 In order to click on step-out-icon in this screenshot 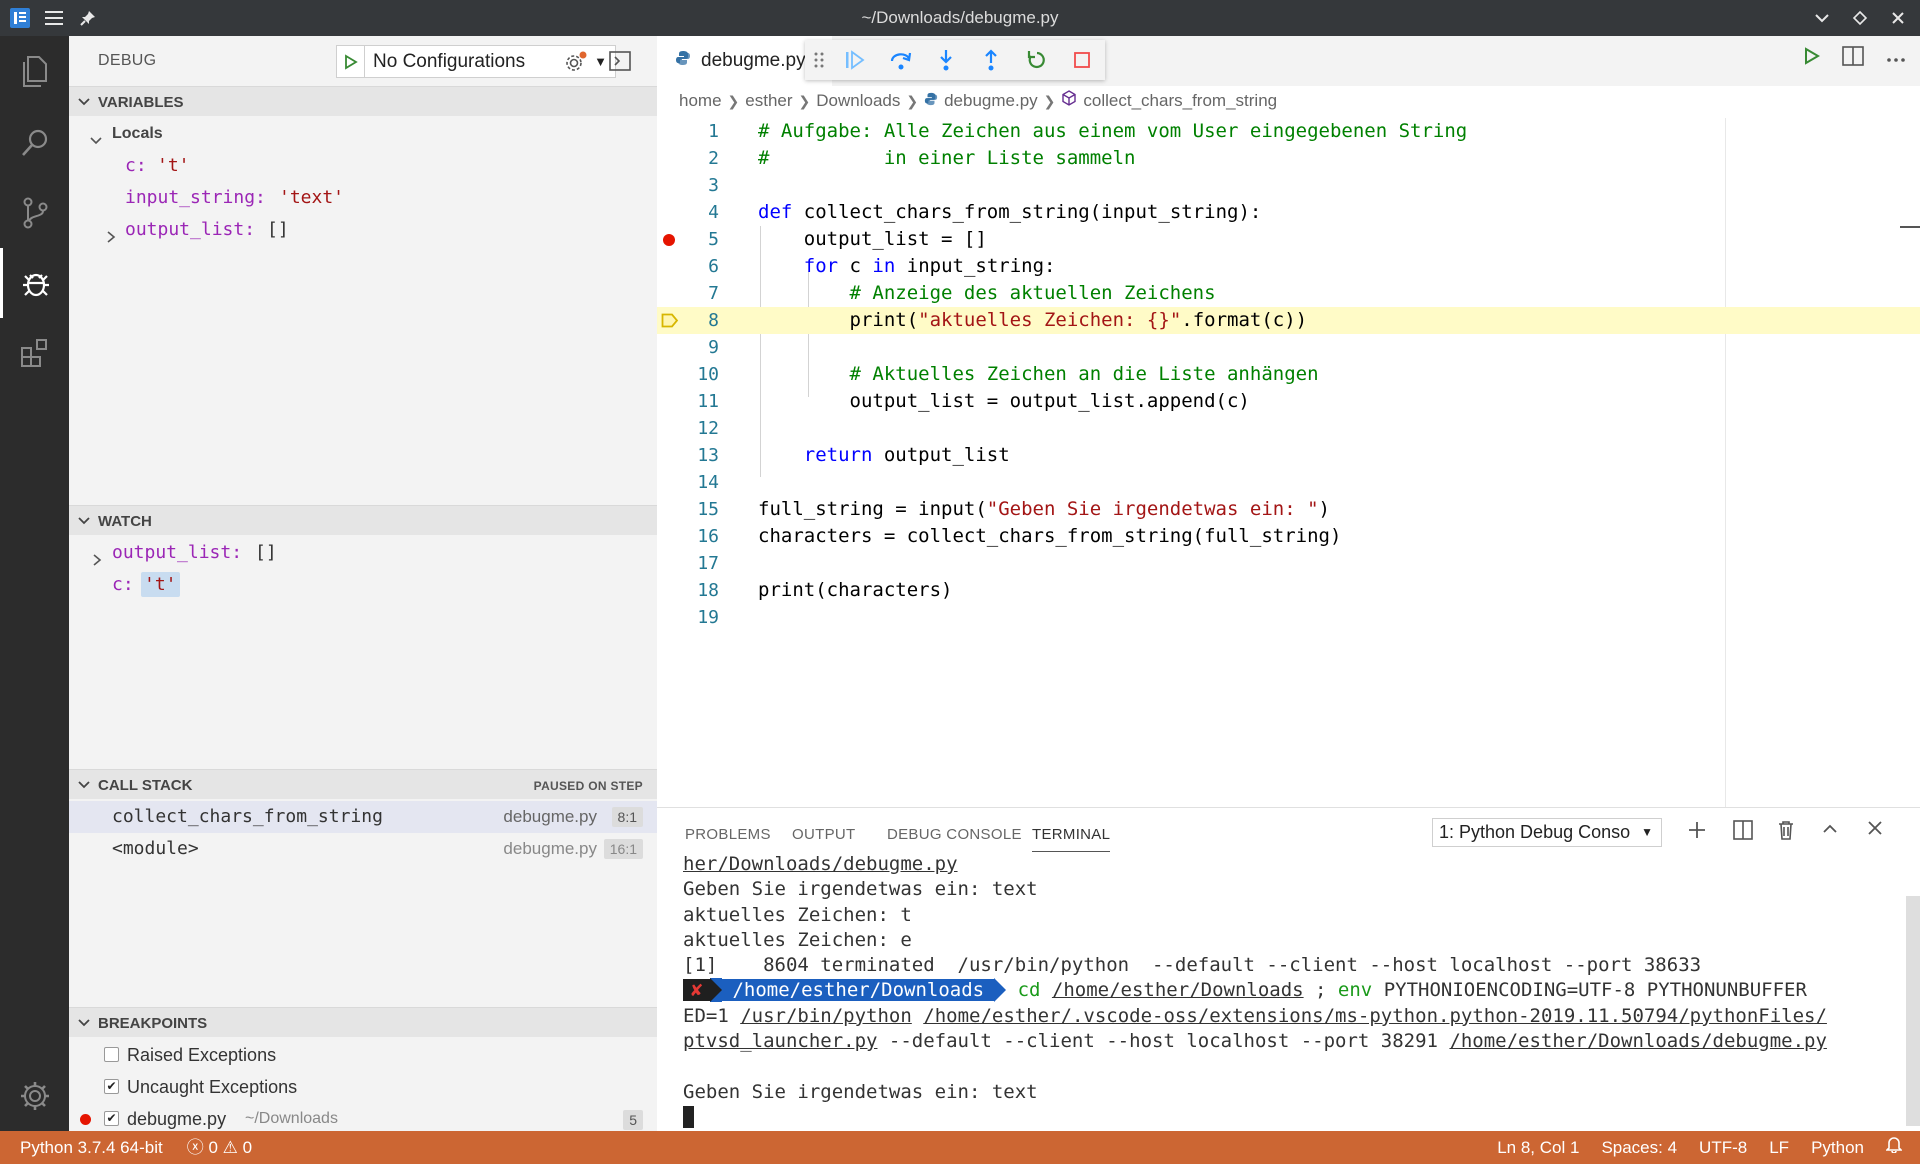, I will do `click(991, 60)`.